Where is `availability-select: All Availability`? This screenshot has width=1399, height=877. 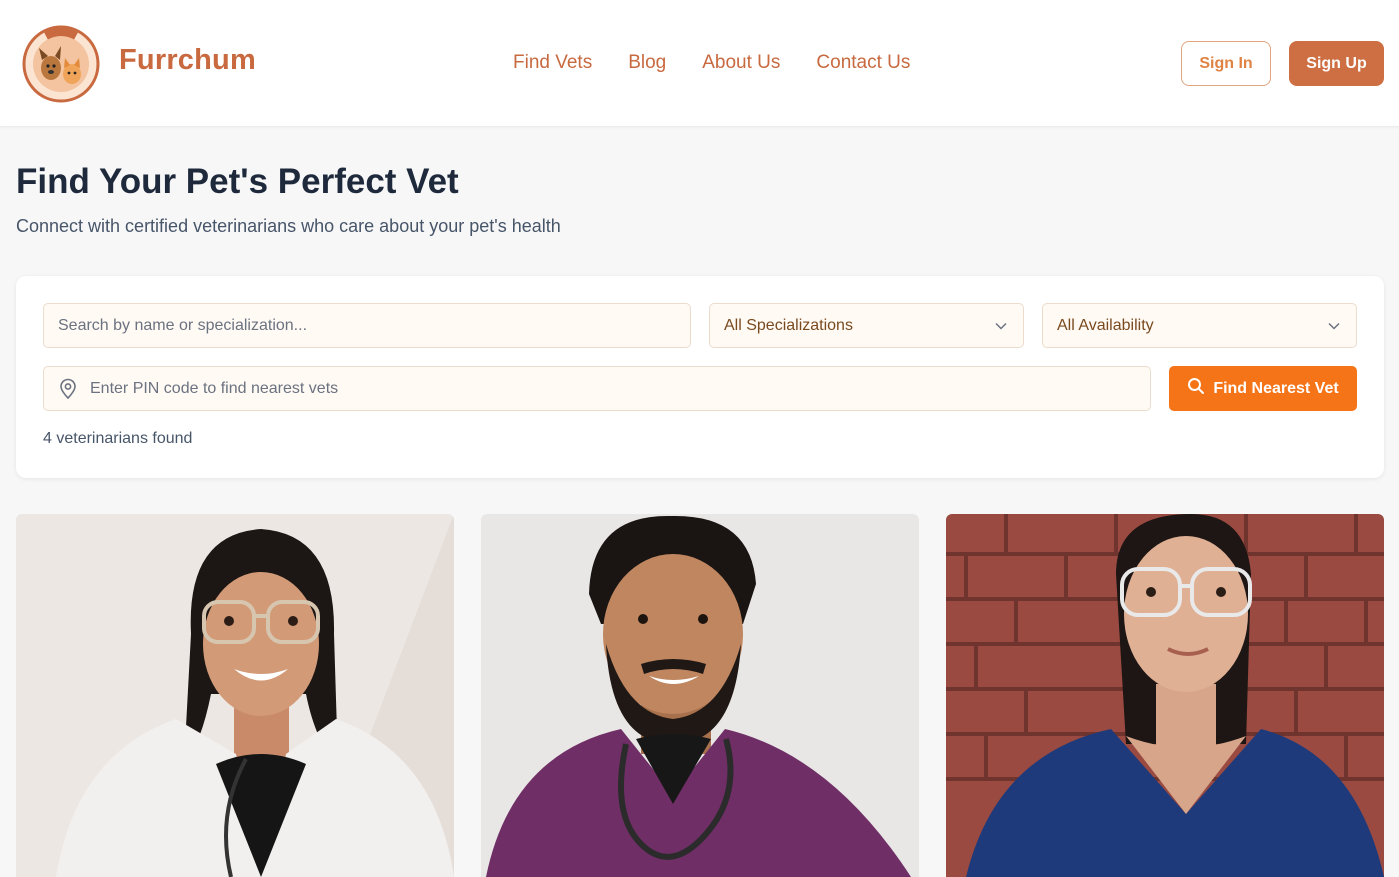 availability-select: All Availability is located at coordinates (1199, 325).